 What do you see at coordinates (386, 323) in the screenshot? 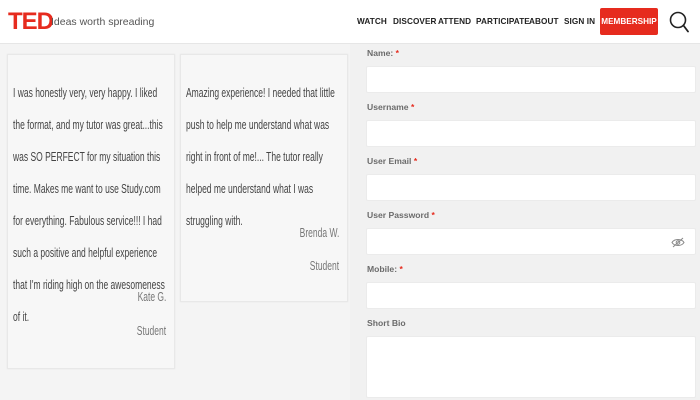
I see `short-bio-label: Short Bio` at bounding box center [386, 323].